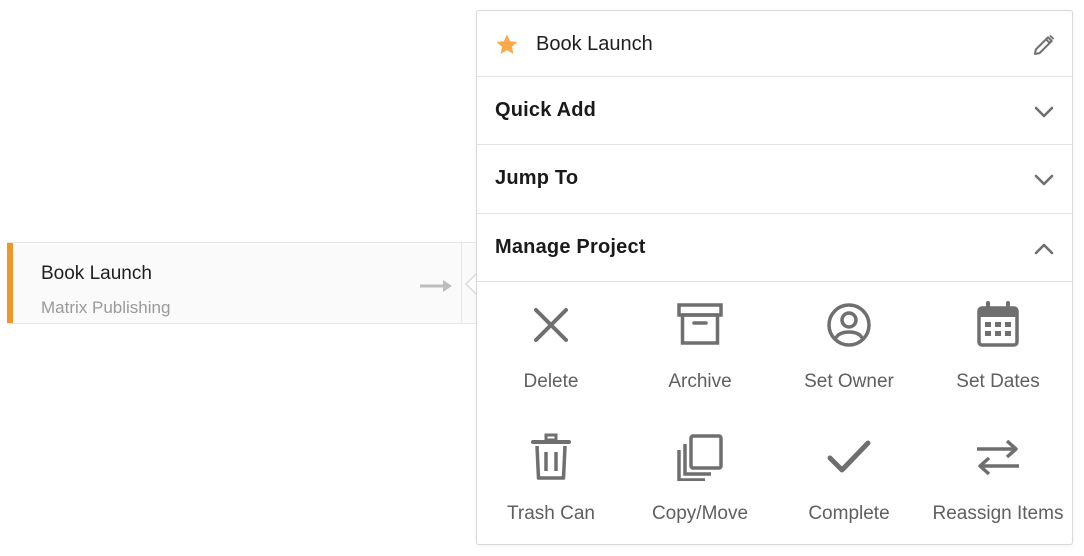 The height and width of the screenshot is (556, 1084). Describe the element at coordinates (700, 381) in the screenshot. I see `archive-label: Archive` at that location.